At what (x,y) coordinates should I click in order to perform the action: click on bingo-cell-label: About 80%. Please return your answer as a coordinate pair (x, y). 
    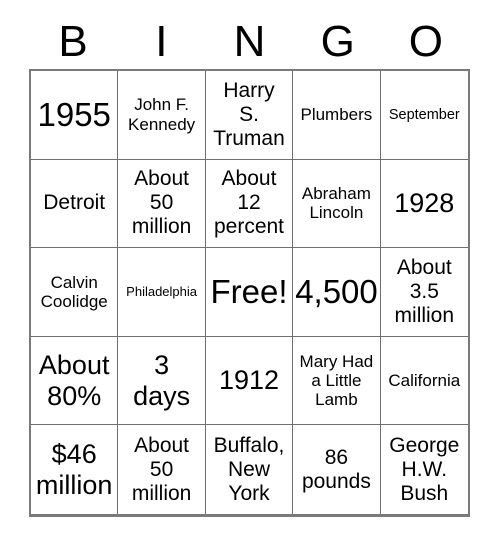
    Looking at the image, I should click on (74, 380).